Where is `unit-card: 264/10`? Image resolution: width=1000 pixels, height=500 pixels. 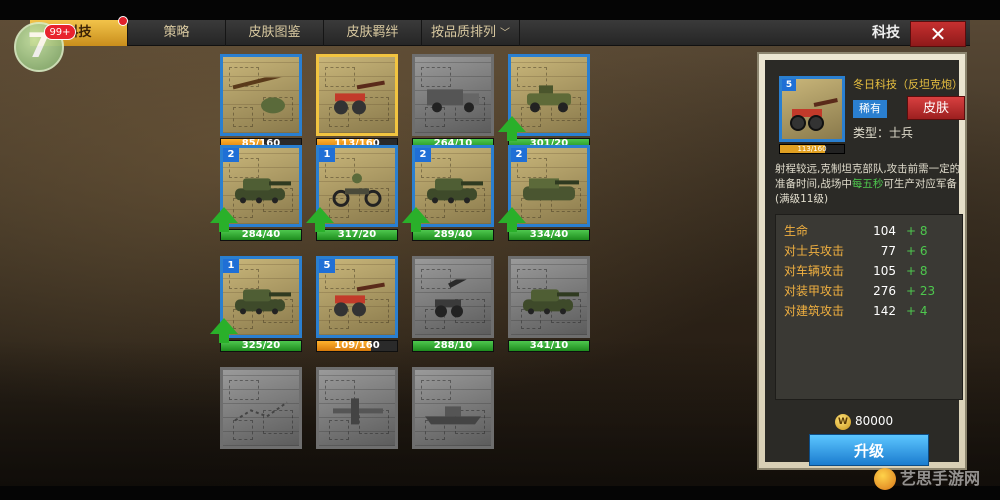 unit-card: 264/10 is located at coordinates (453, 102).